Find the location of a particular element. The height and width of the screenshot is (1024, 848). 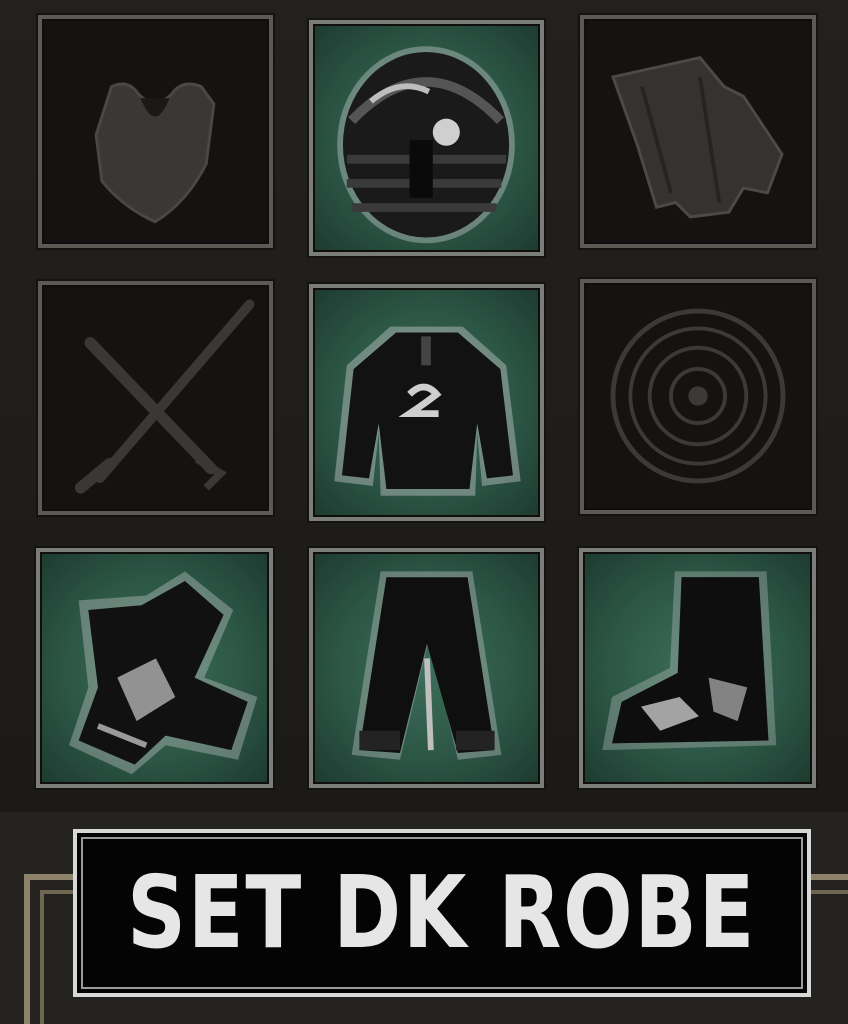

dark-boots-icon is located at coordinates (689, 661).